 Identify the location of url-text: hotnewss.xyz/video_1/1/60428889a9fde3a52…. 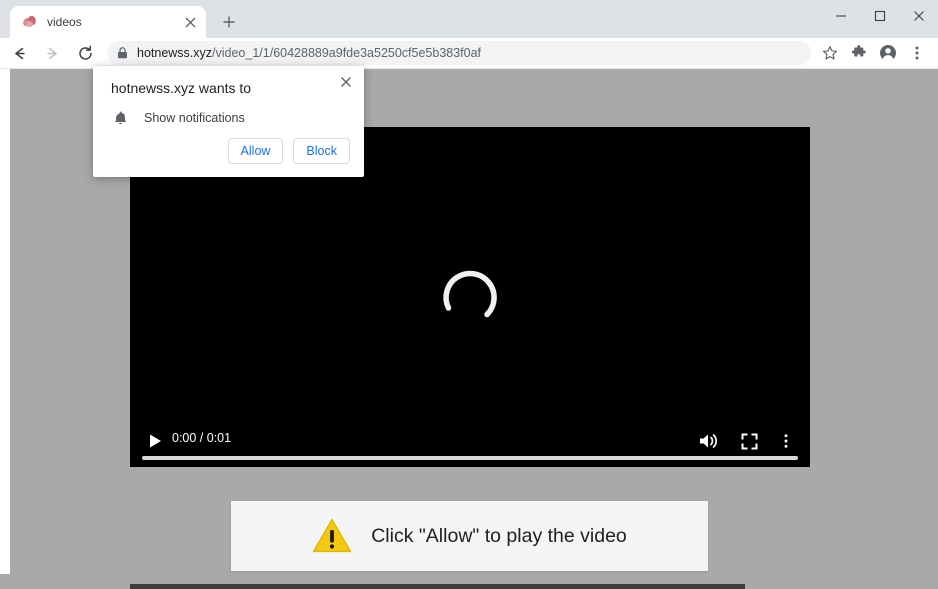
(309, 53).